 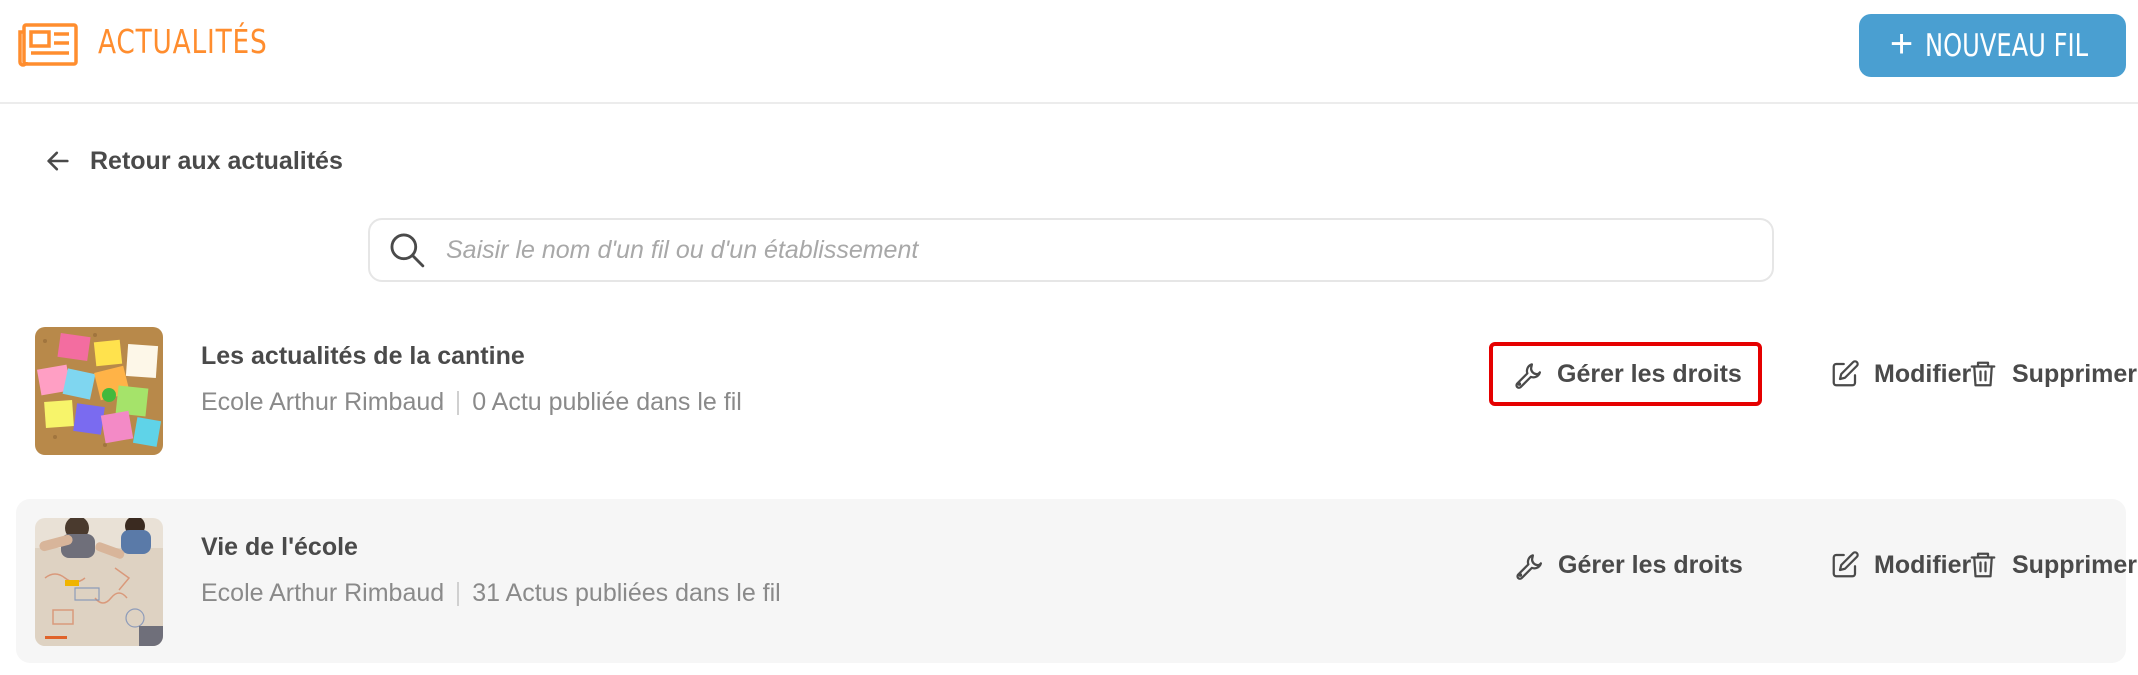 What do you see at coordinates (1108, 250) in the screenshot?
I see `search-input` at bounding box center [1108, 250].